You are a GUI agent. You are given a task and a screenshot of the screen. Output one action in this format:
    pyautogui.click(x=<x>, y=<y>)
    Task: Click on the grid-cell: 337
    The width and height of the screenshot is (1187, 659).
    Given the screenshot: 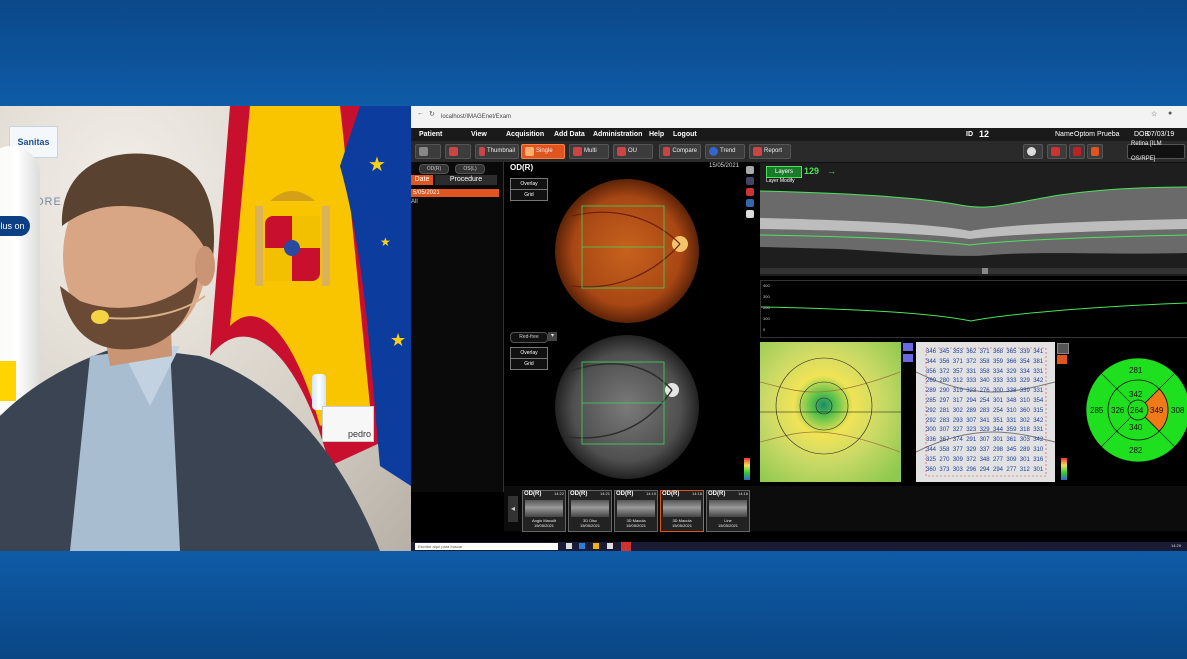 What is the action you would take?
    pyautogui.click(x=984, y=450)
    